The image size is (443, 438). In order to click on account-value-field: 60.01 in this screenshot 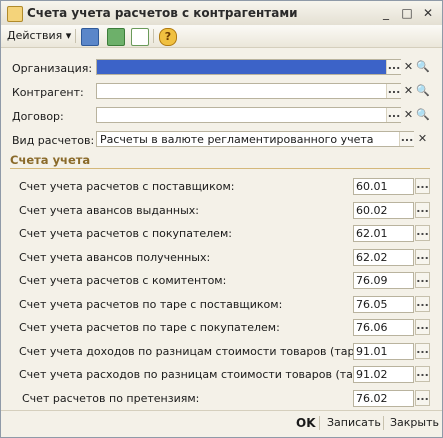, I will do `click(383, 186)`.